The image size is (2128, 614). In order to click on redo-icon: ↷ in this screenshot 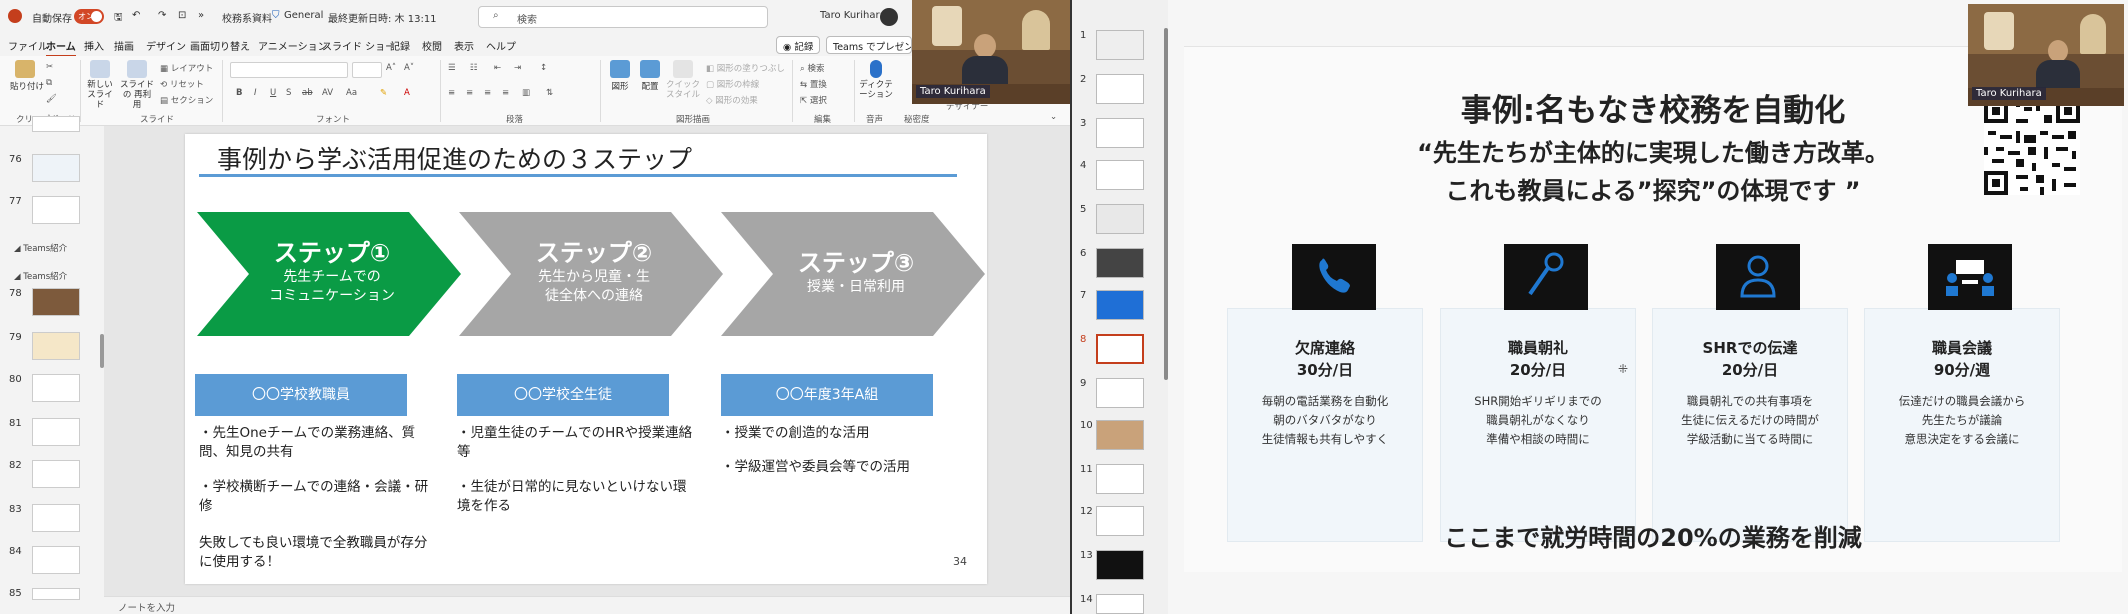, I will do `click(162, 15)`.